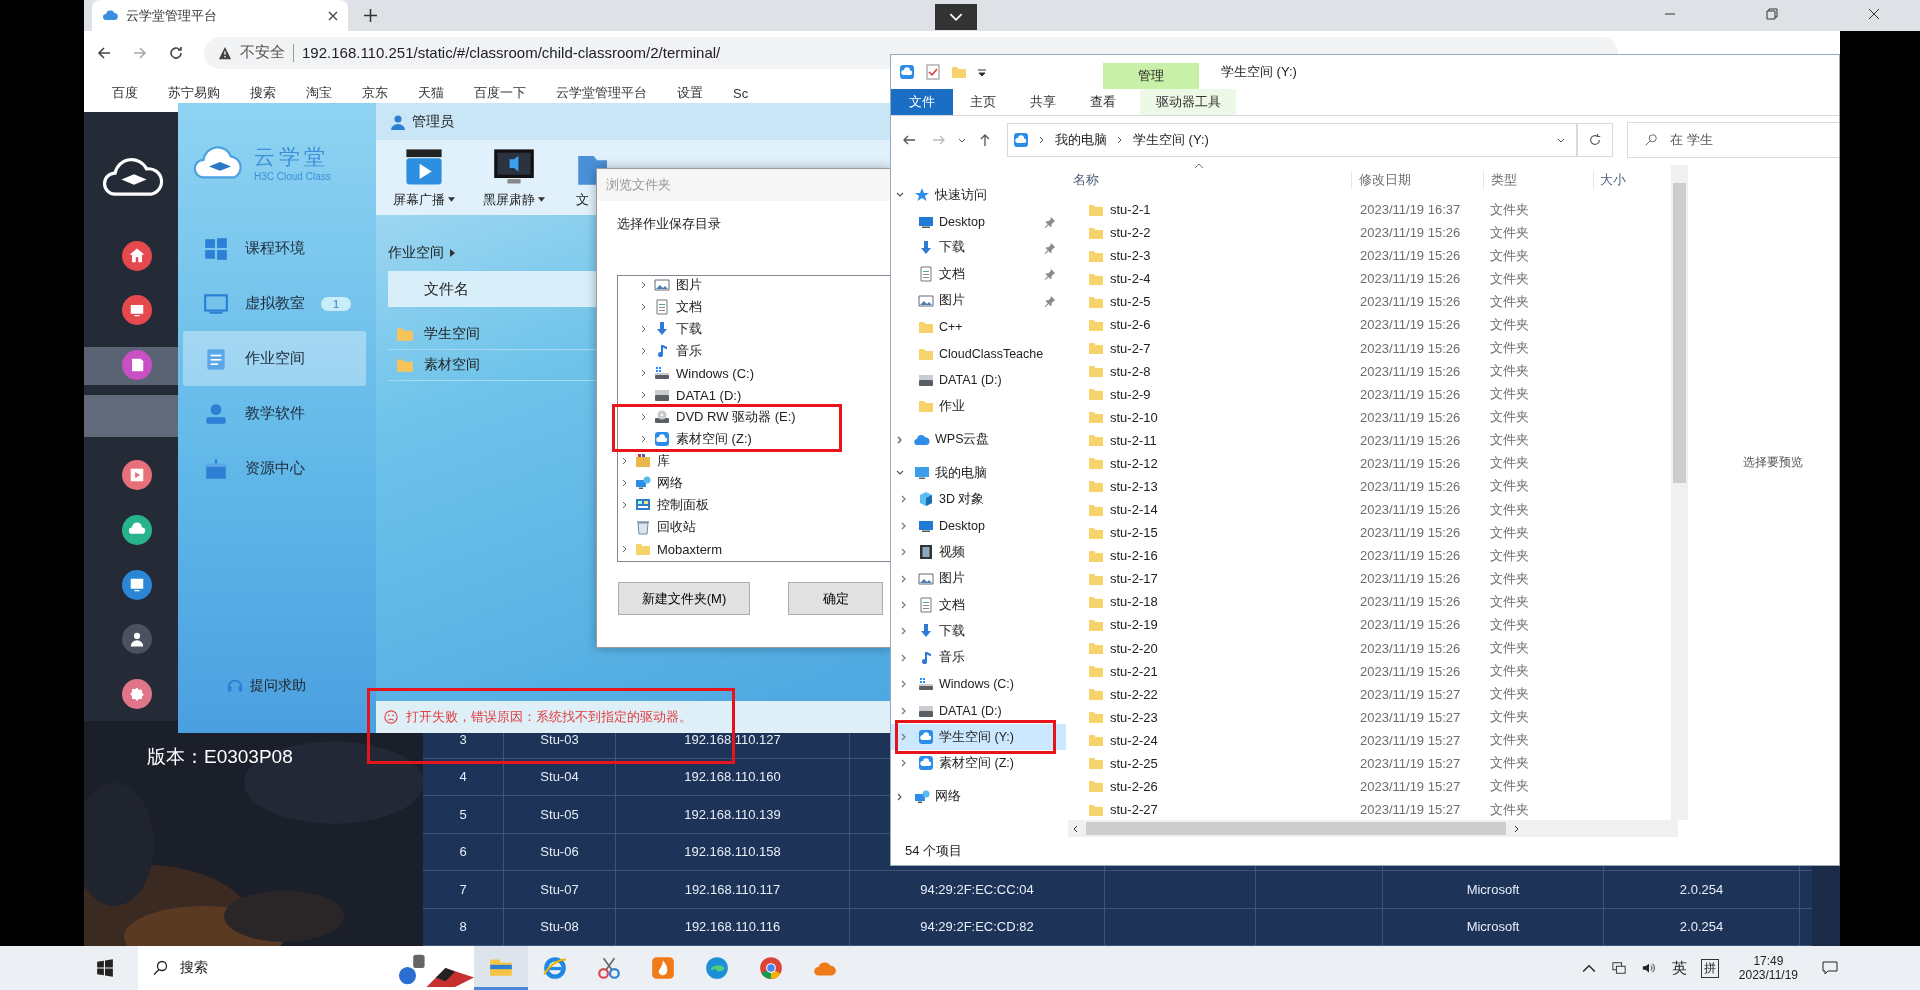  I want to click on tree-item: Windows (C:), so click(688, 373).